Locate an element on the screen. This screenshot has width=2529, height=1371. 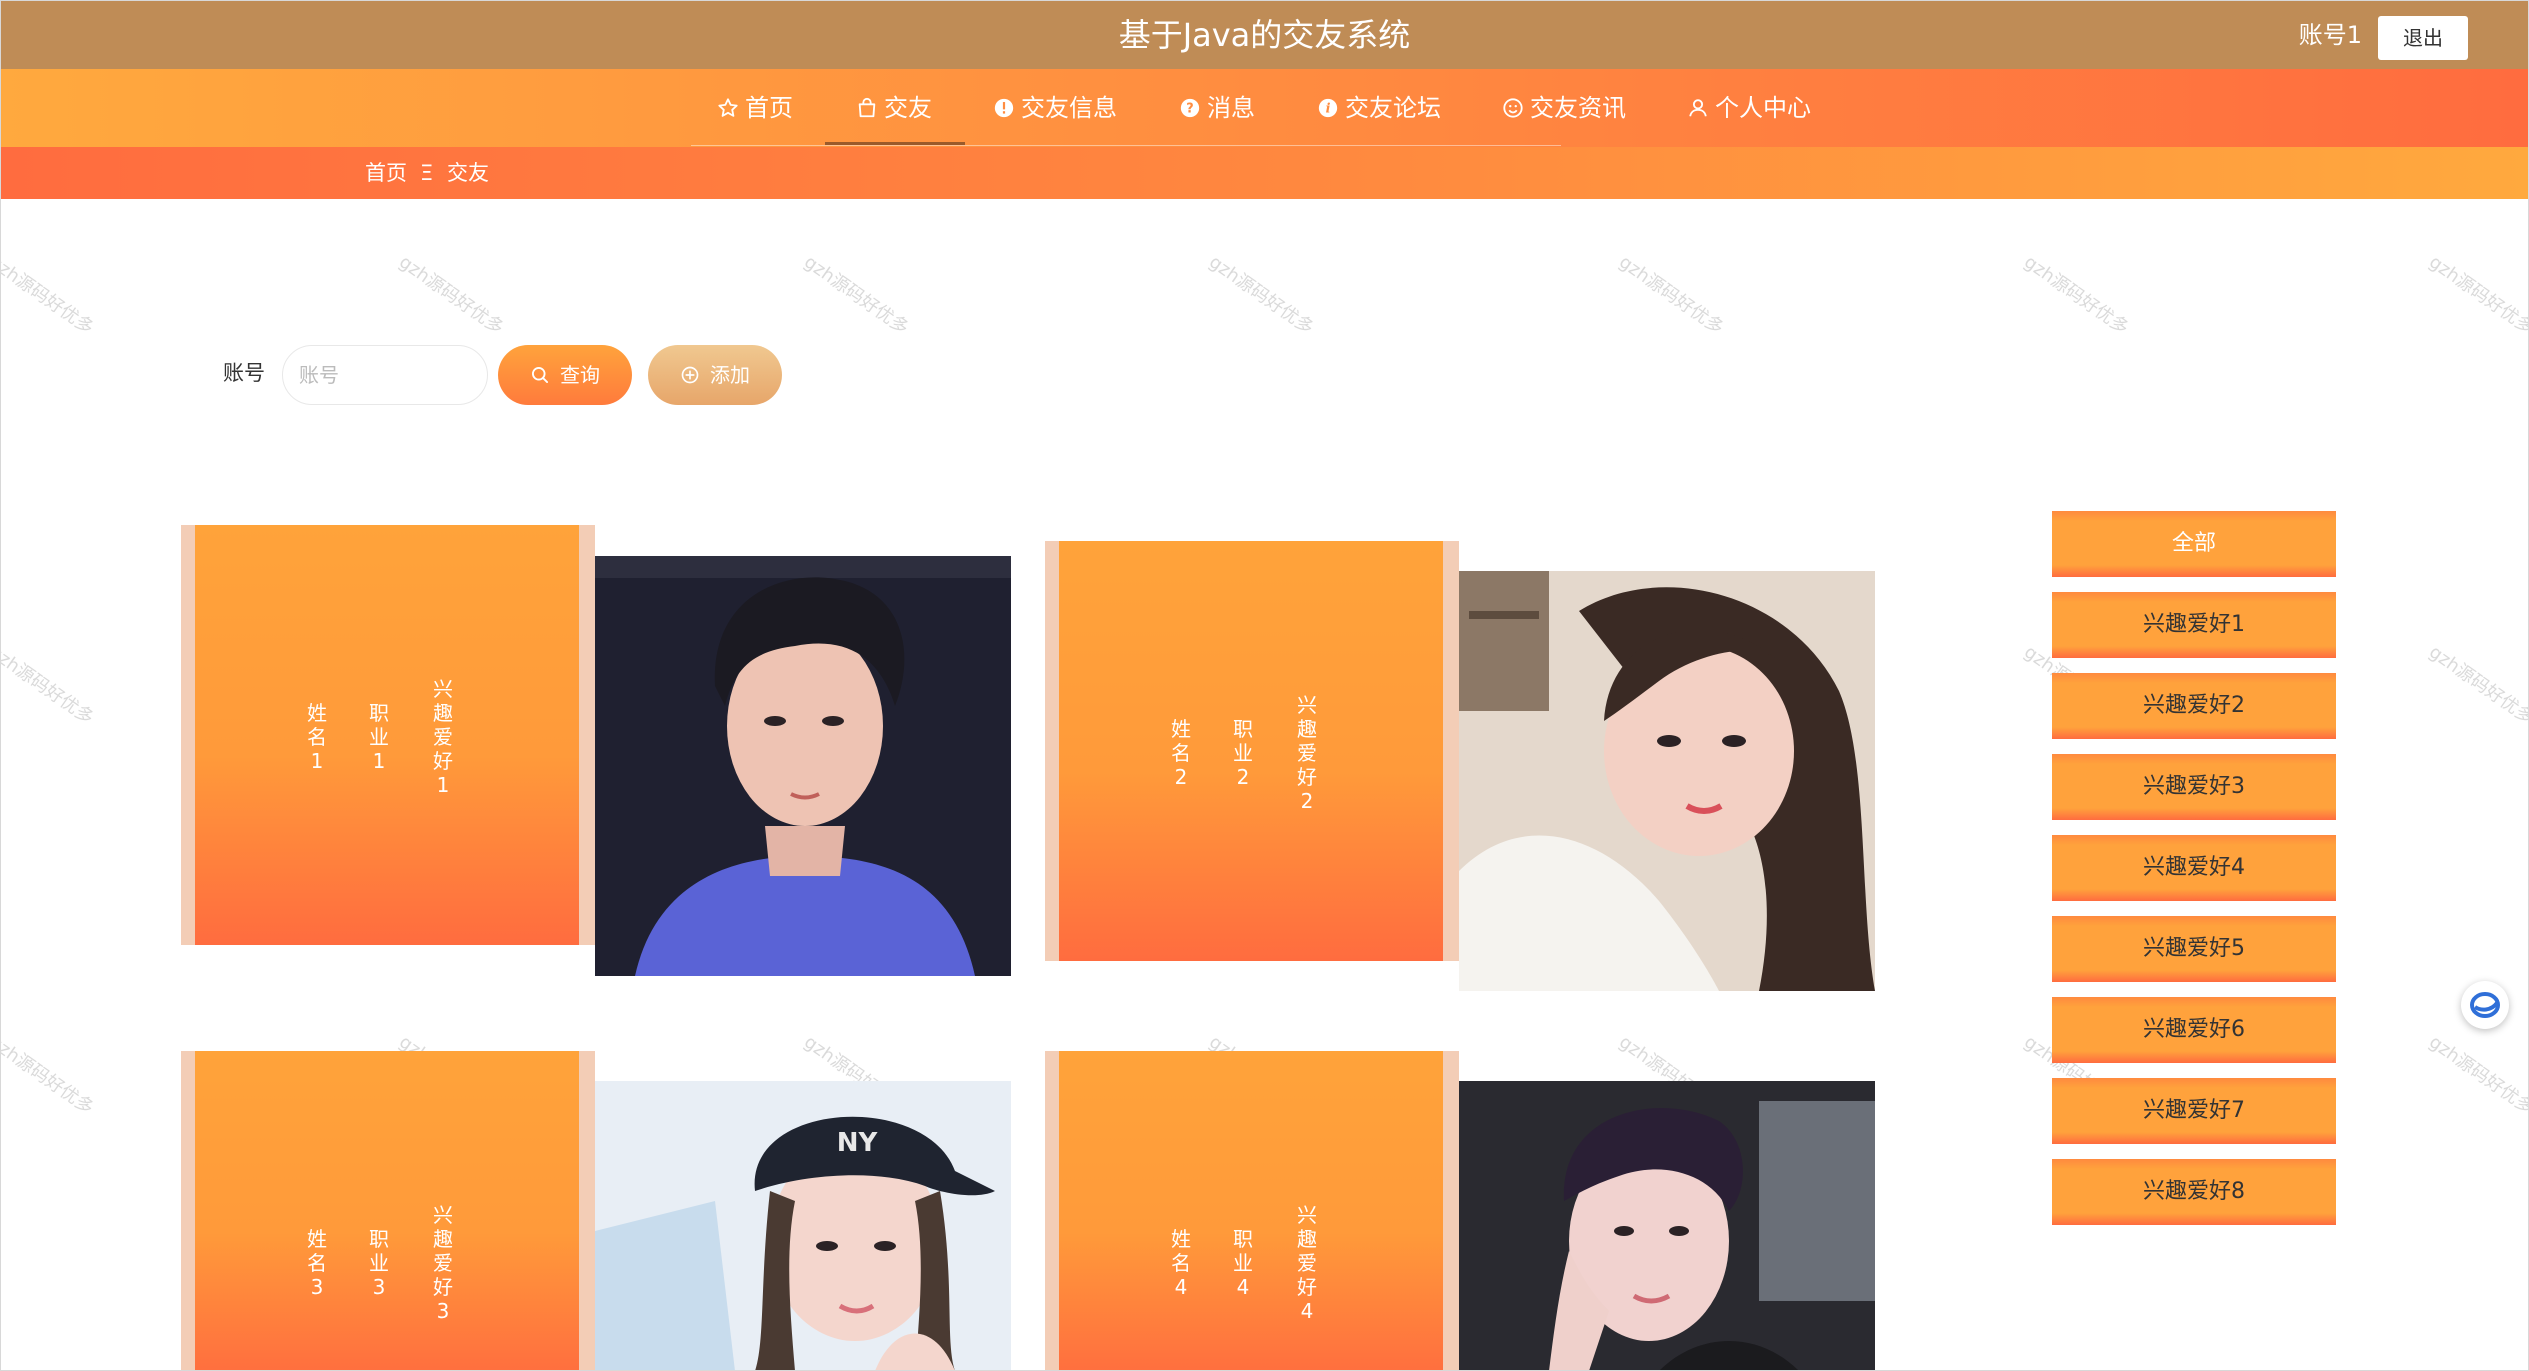
card-job: 职业3 is located at coordinates (379, 1263).